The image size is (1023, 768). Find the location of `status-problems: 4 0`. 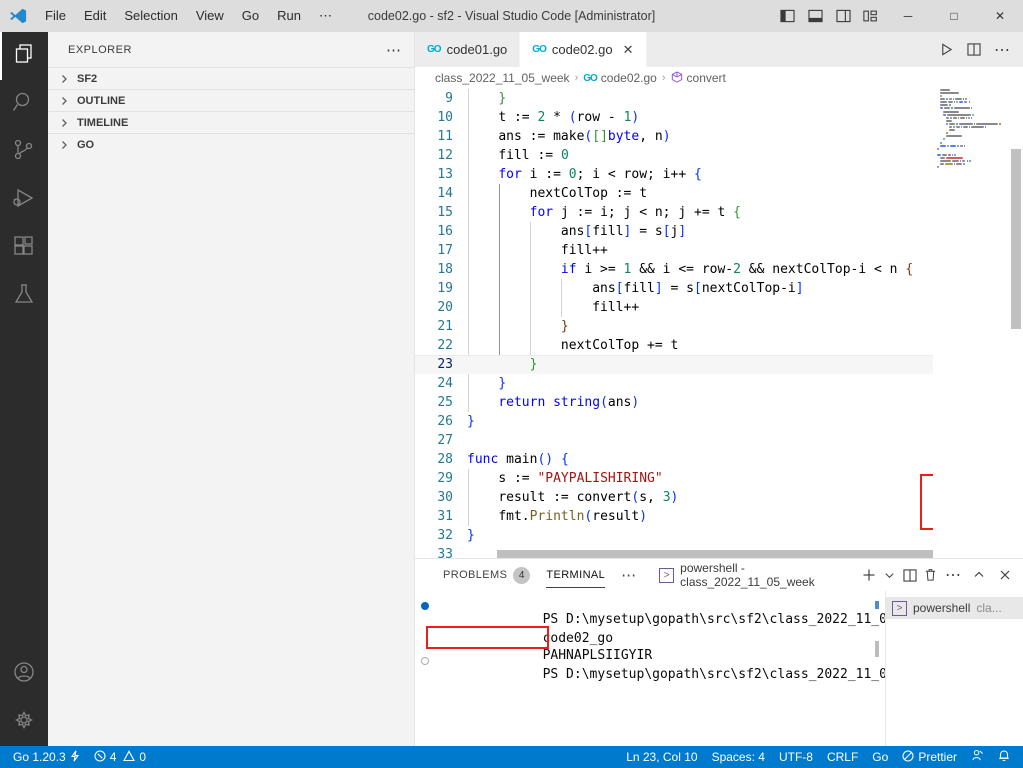

status-problems: 4 0 is located at coordinates (120, 757).